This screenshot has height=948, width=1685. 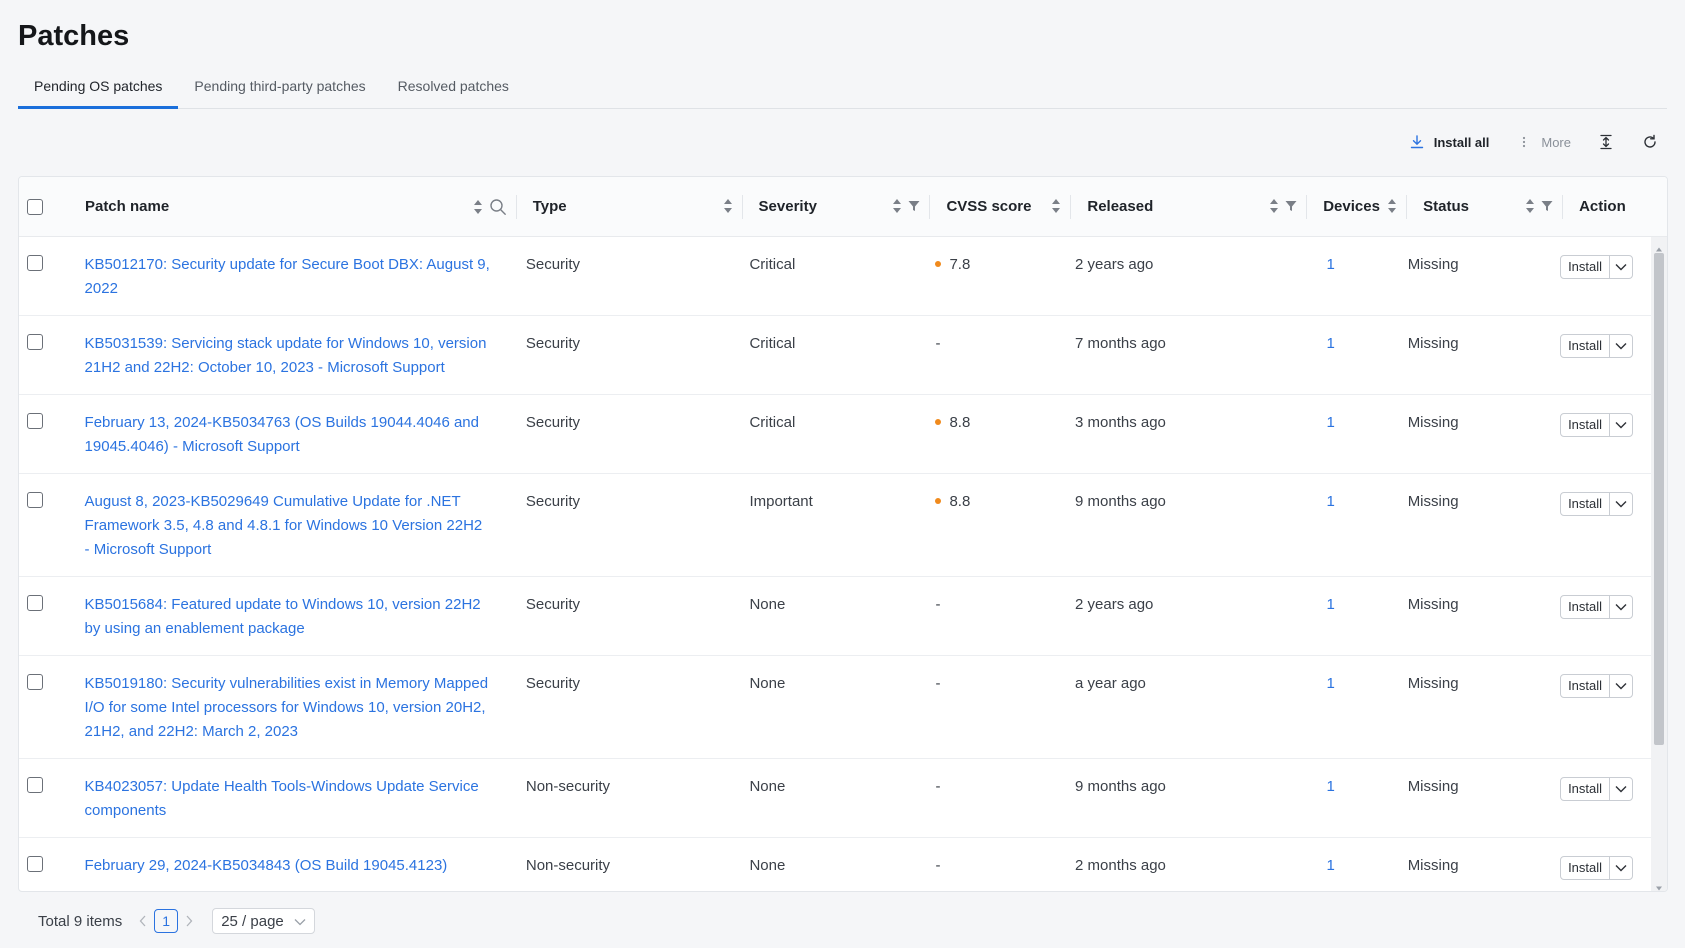 What do you see at coordinates (1543, 142) in the screenshot?
I see `more-button: More` at bounding box center [1543, 142].